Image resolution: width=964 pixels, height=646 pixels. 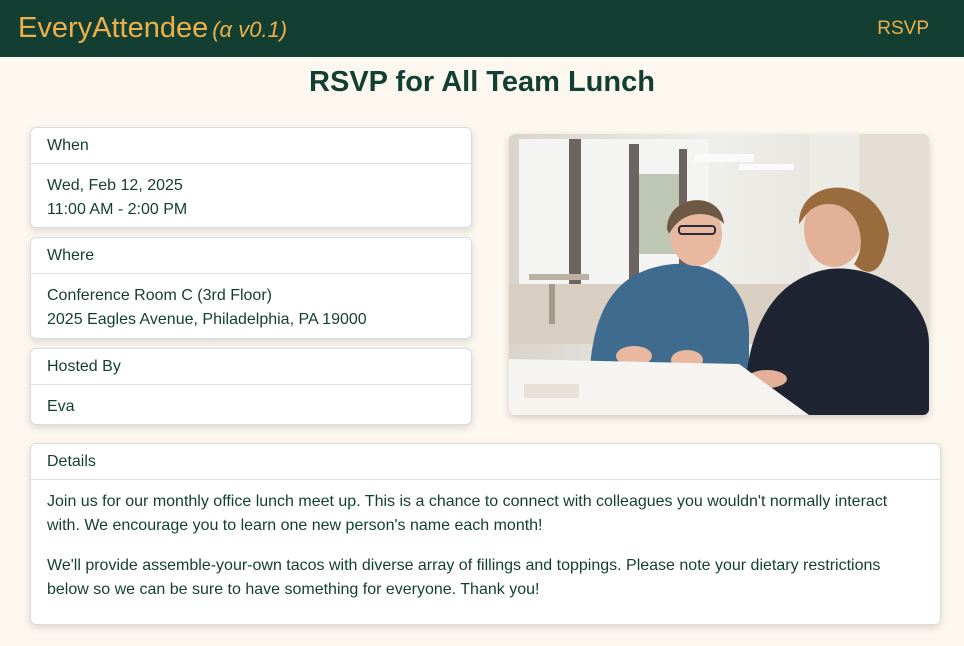 I want to click on top-navbar: EveryAttendee (α v0.1) RSVP, so click(x=482, y=28).